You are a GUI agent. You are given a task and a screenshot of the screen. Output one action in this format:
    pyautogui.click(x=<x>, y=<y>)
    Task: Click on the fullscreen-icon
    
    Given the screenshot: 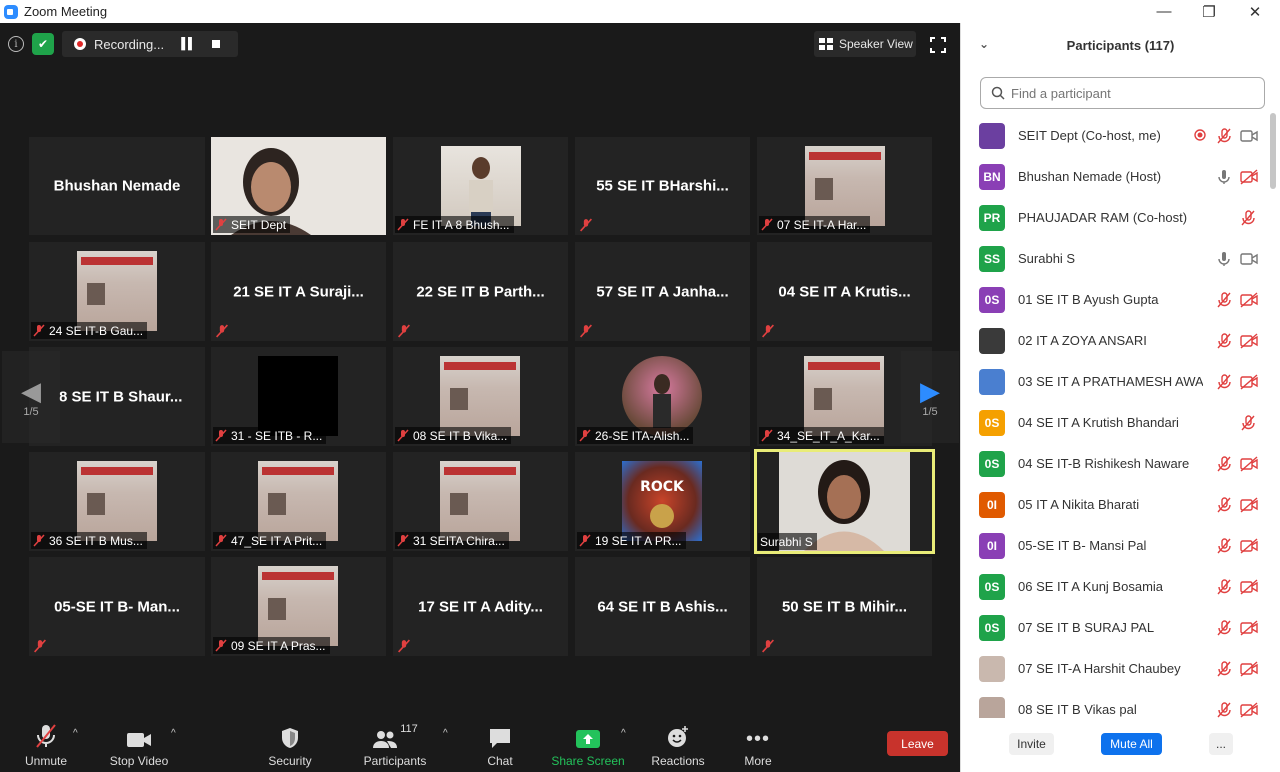 What is the action you would take?
    pyautogui.click(x=938, y=45)
    